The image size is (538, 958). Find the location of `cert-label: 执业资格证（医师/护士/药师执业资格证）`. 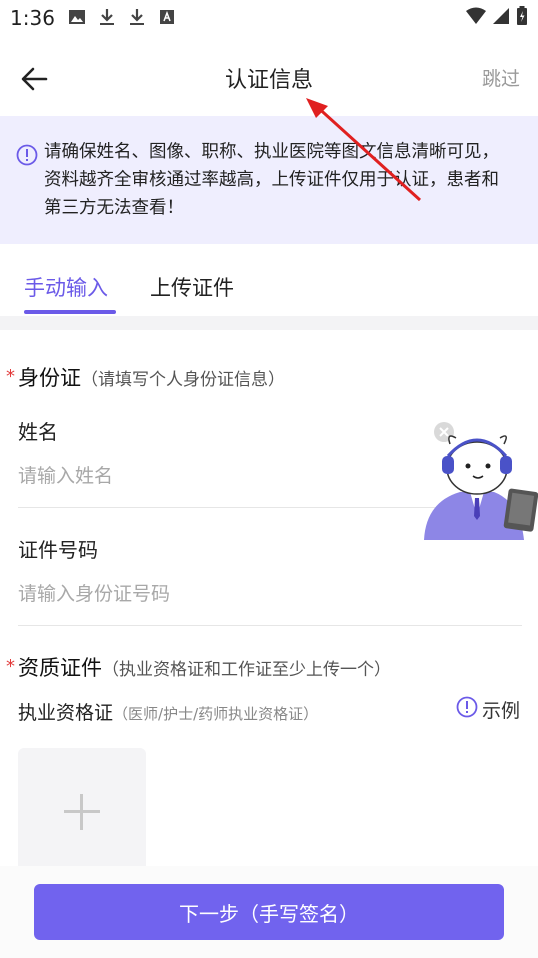

cert-label: 执业资格证（医师/护士/药师执业资格证） is located at coordinates (168, 711).